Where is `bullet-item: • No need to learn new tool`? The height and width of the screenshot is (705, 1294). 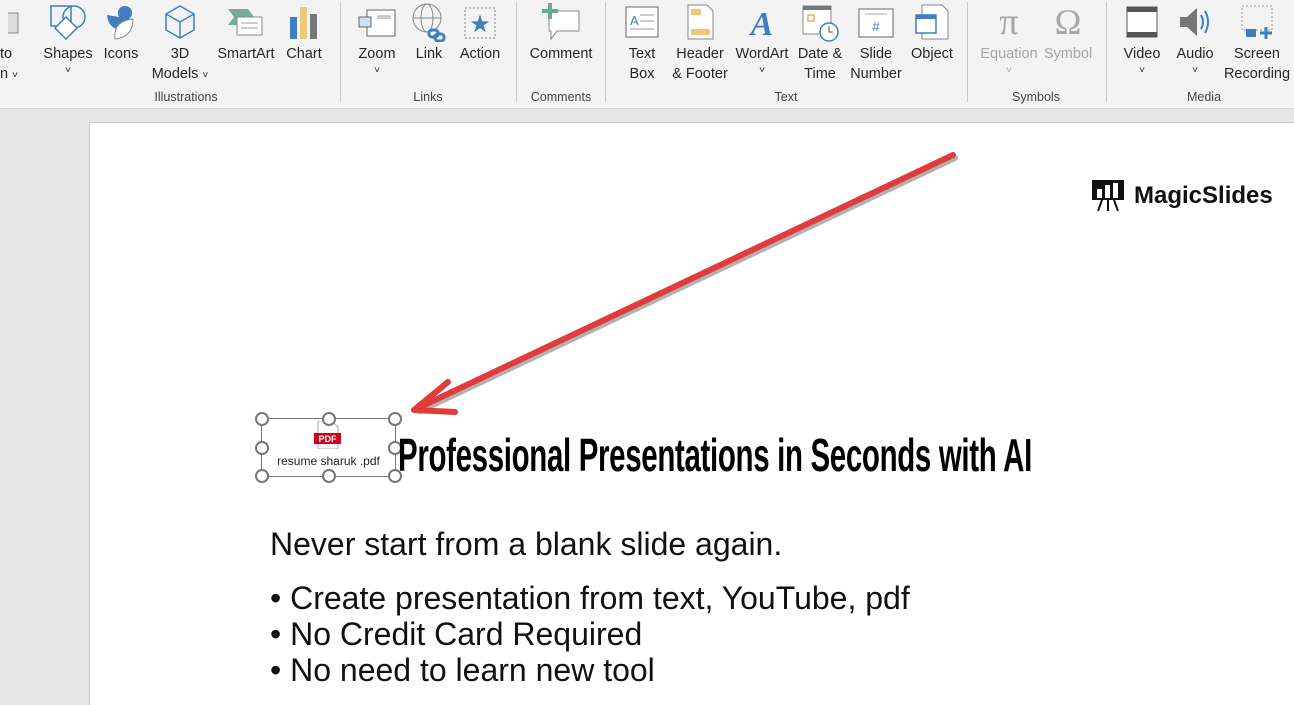 bullet-item: • No need to learn new tool is located at coordinates (462, 670).